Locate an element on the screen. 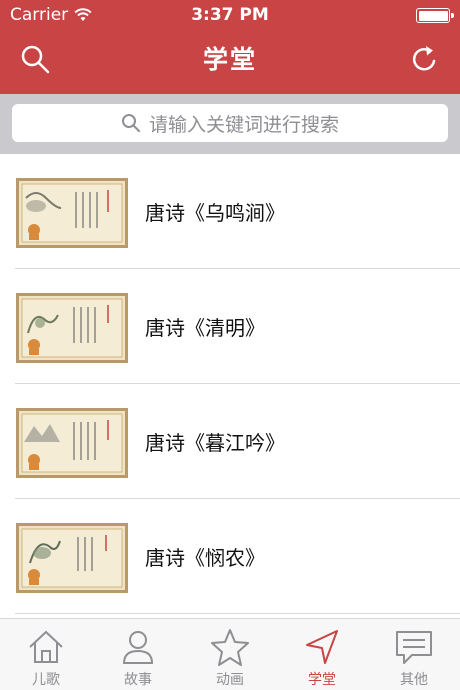  tab-label: 学堂 is located at coordinates (322, 680).